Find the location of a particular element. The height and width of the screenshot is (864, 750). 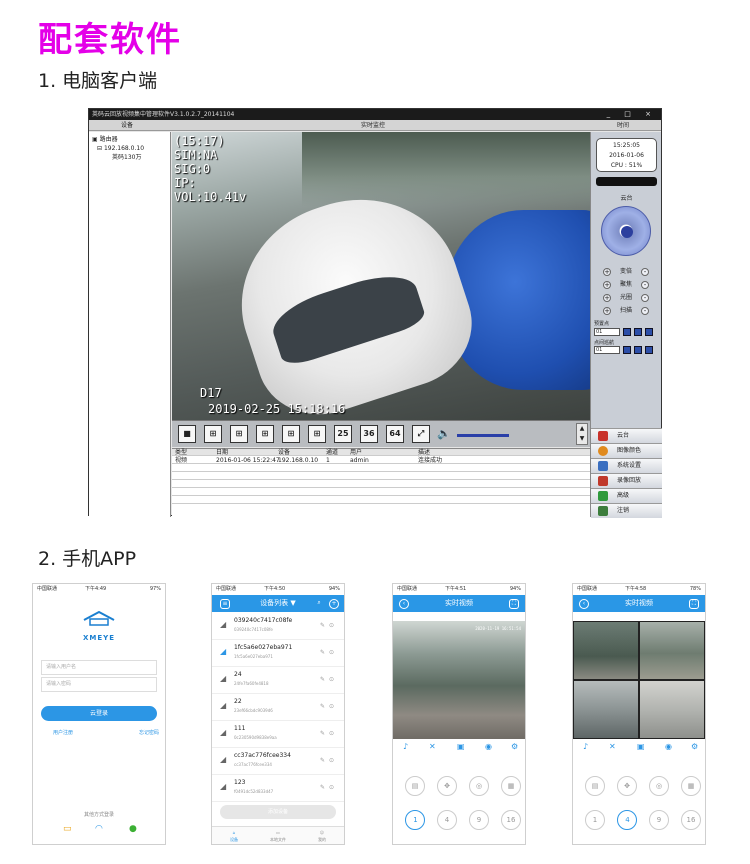

layout-64-button: 64 is located at coordinates (395, 434).